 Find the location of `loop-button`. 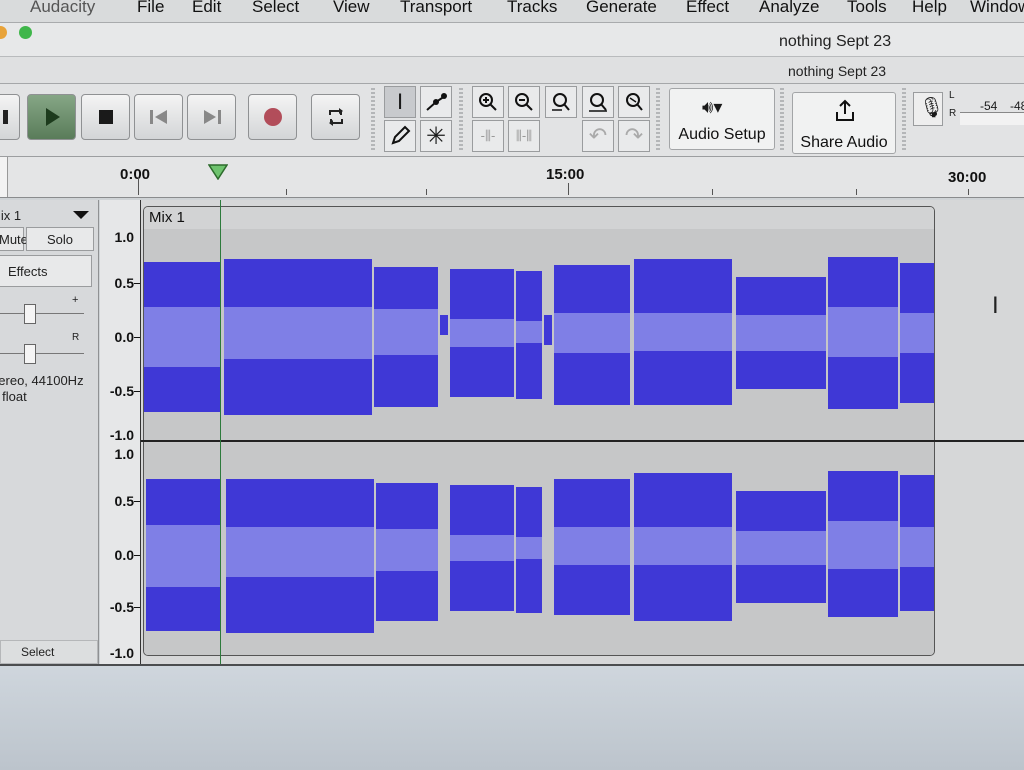

loop-button is located at coordinates (335, 117).